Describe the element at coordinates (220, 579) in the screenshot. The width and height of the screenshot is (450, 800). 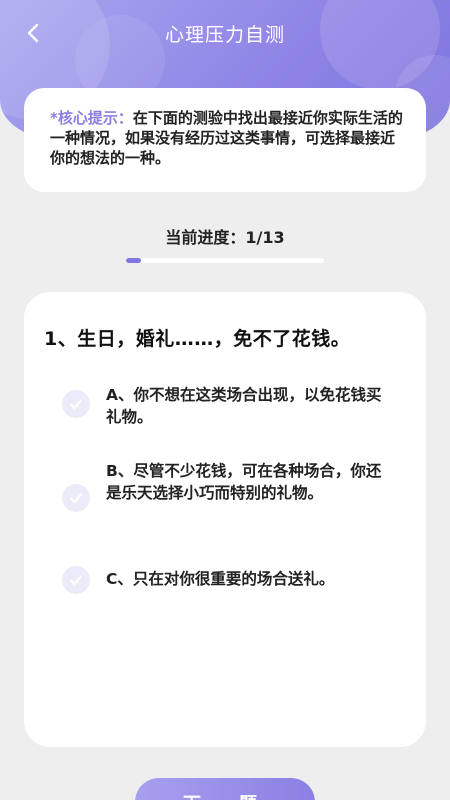
I see `option-label: C、只在对你很重要的场合送礼。` at that location.